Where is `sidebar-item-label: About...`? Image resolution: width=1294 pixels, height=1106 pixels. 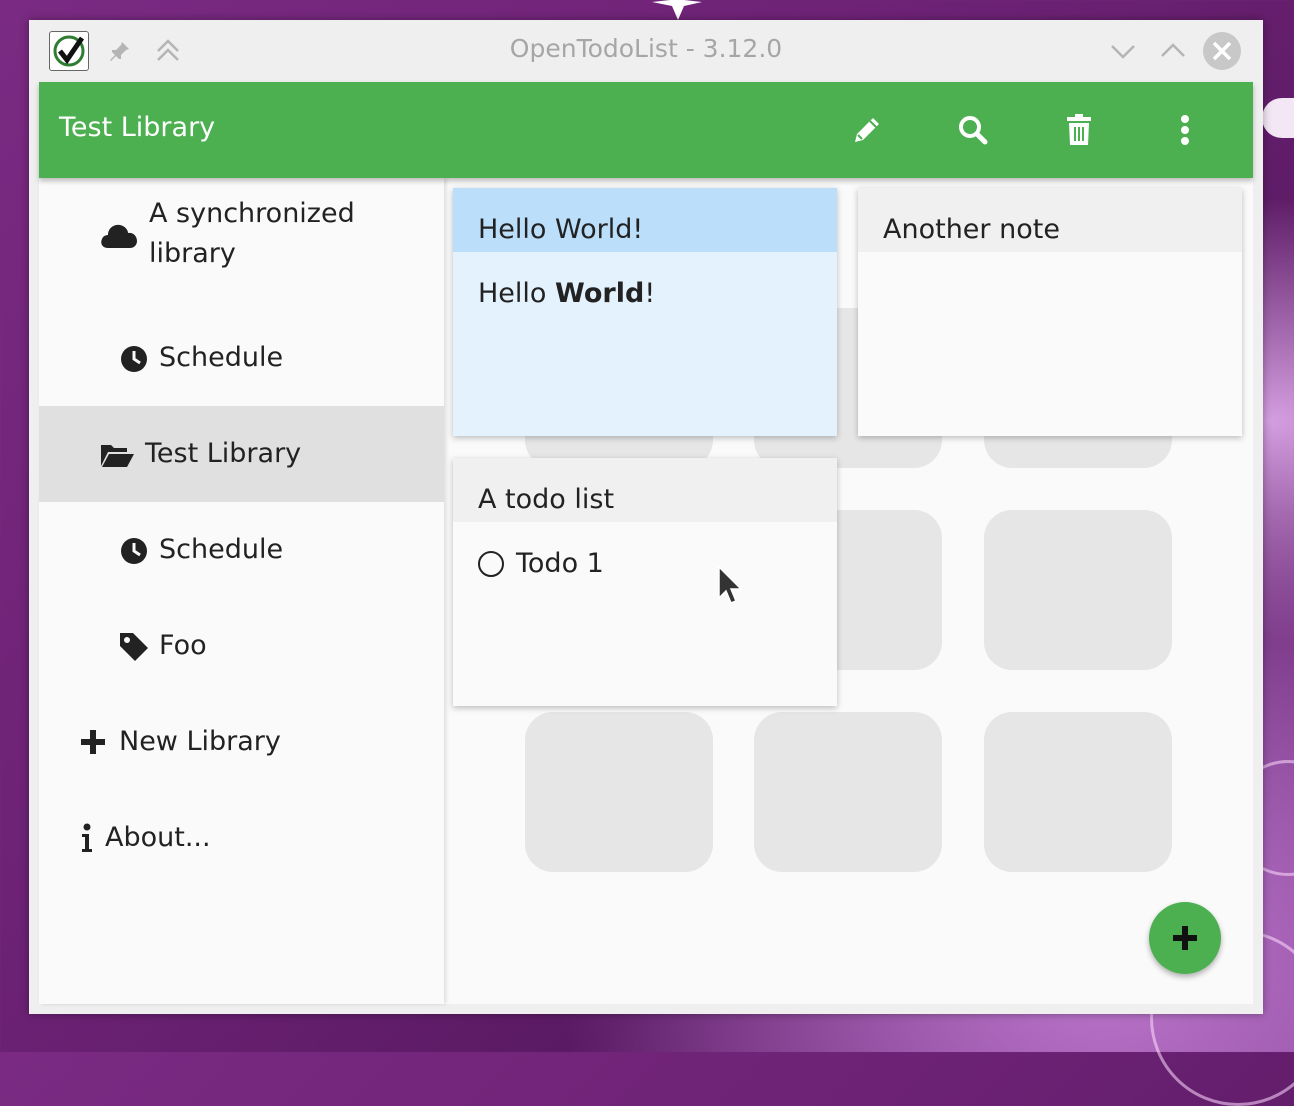
sidebar-item-label: About... is located at coordinates (158, 837).